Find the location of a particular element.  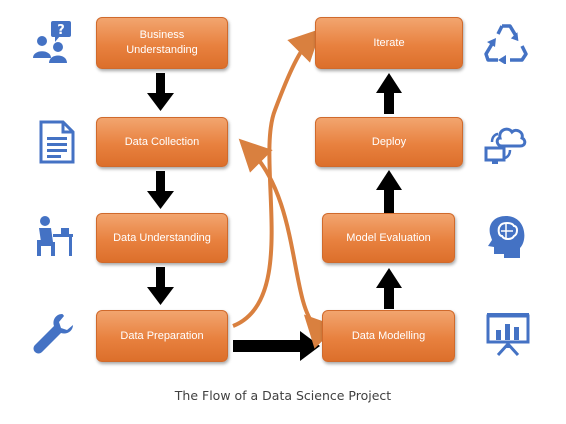

presentation-chart-icon is located at coordinates (508, 334).